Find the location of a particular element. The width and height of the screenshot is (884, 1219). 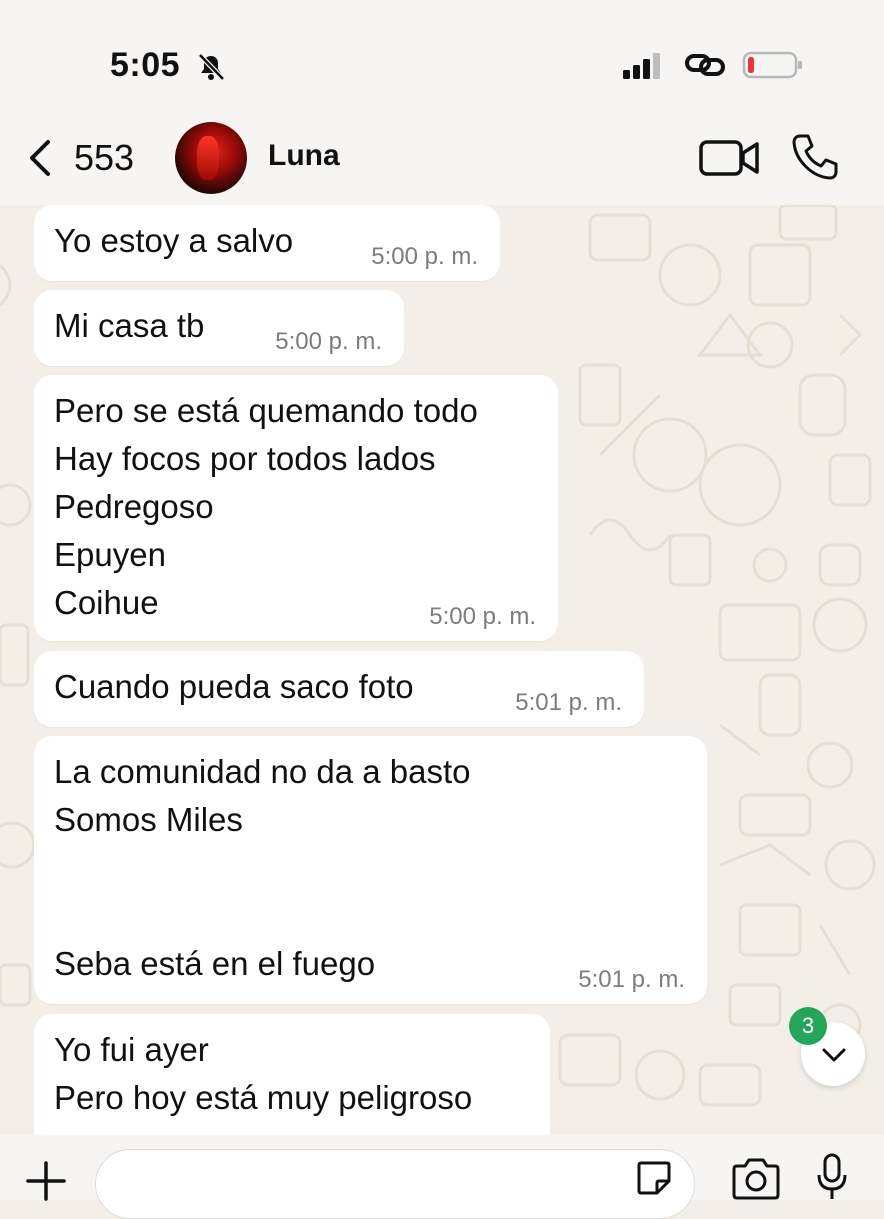

bell-slash-icon is located at coordinates (211, 67).